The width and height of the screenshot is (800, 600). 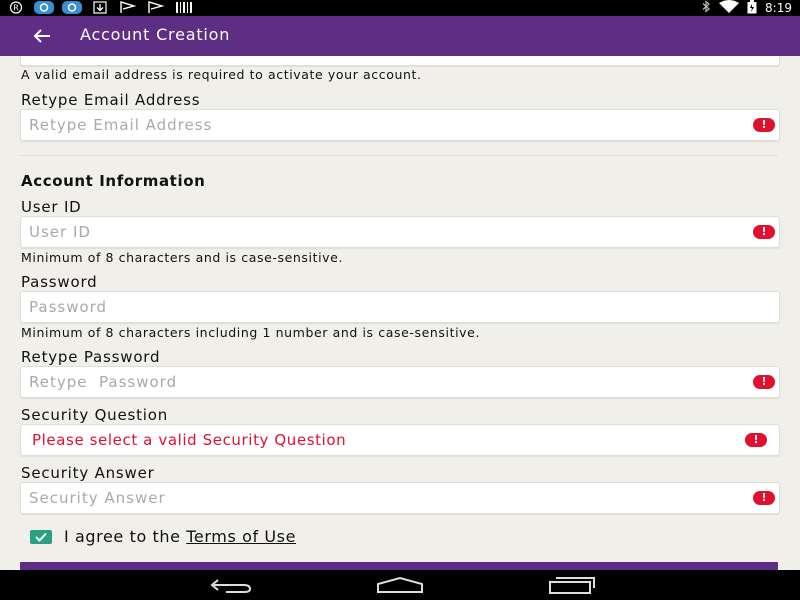 I want to click on password-field: Password, so click(x=400, y=307).